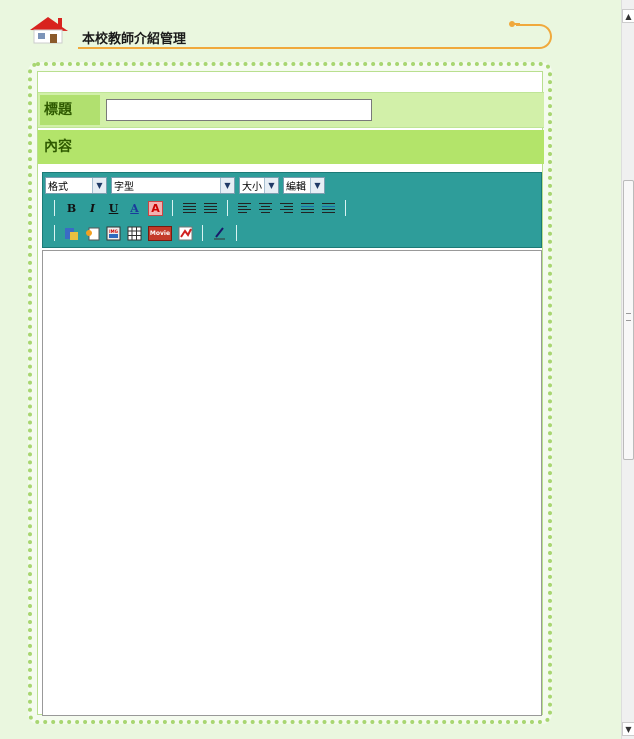 This screenshot has height=739, width=634. I want to click on indent-button, so click(328, 208).